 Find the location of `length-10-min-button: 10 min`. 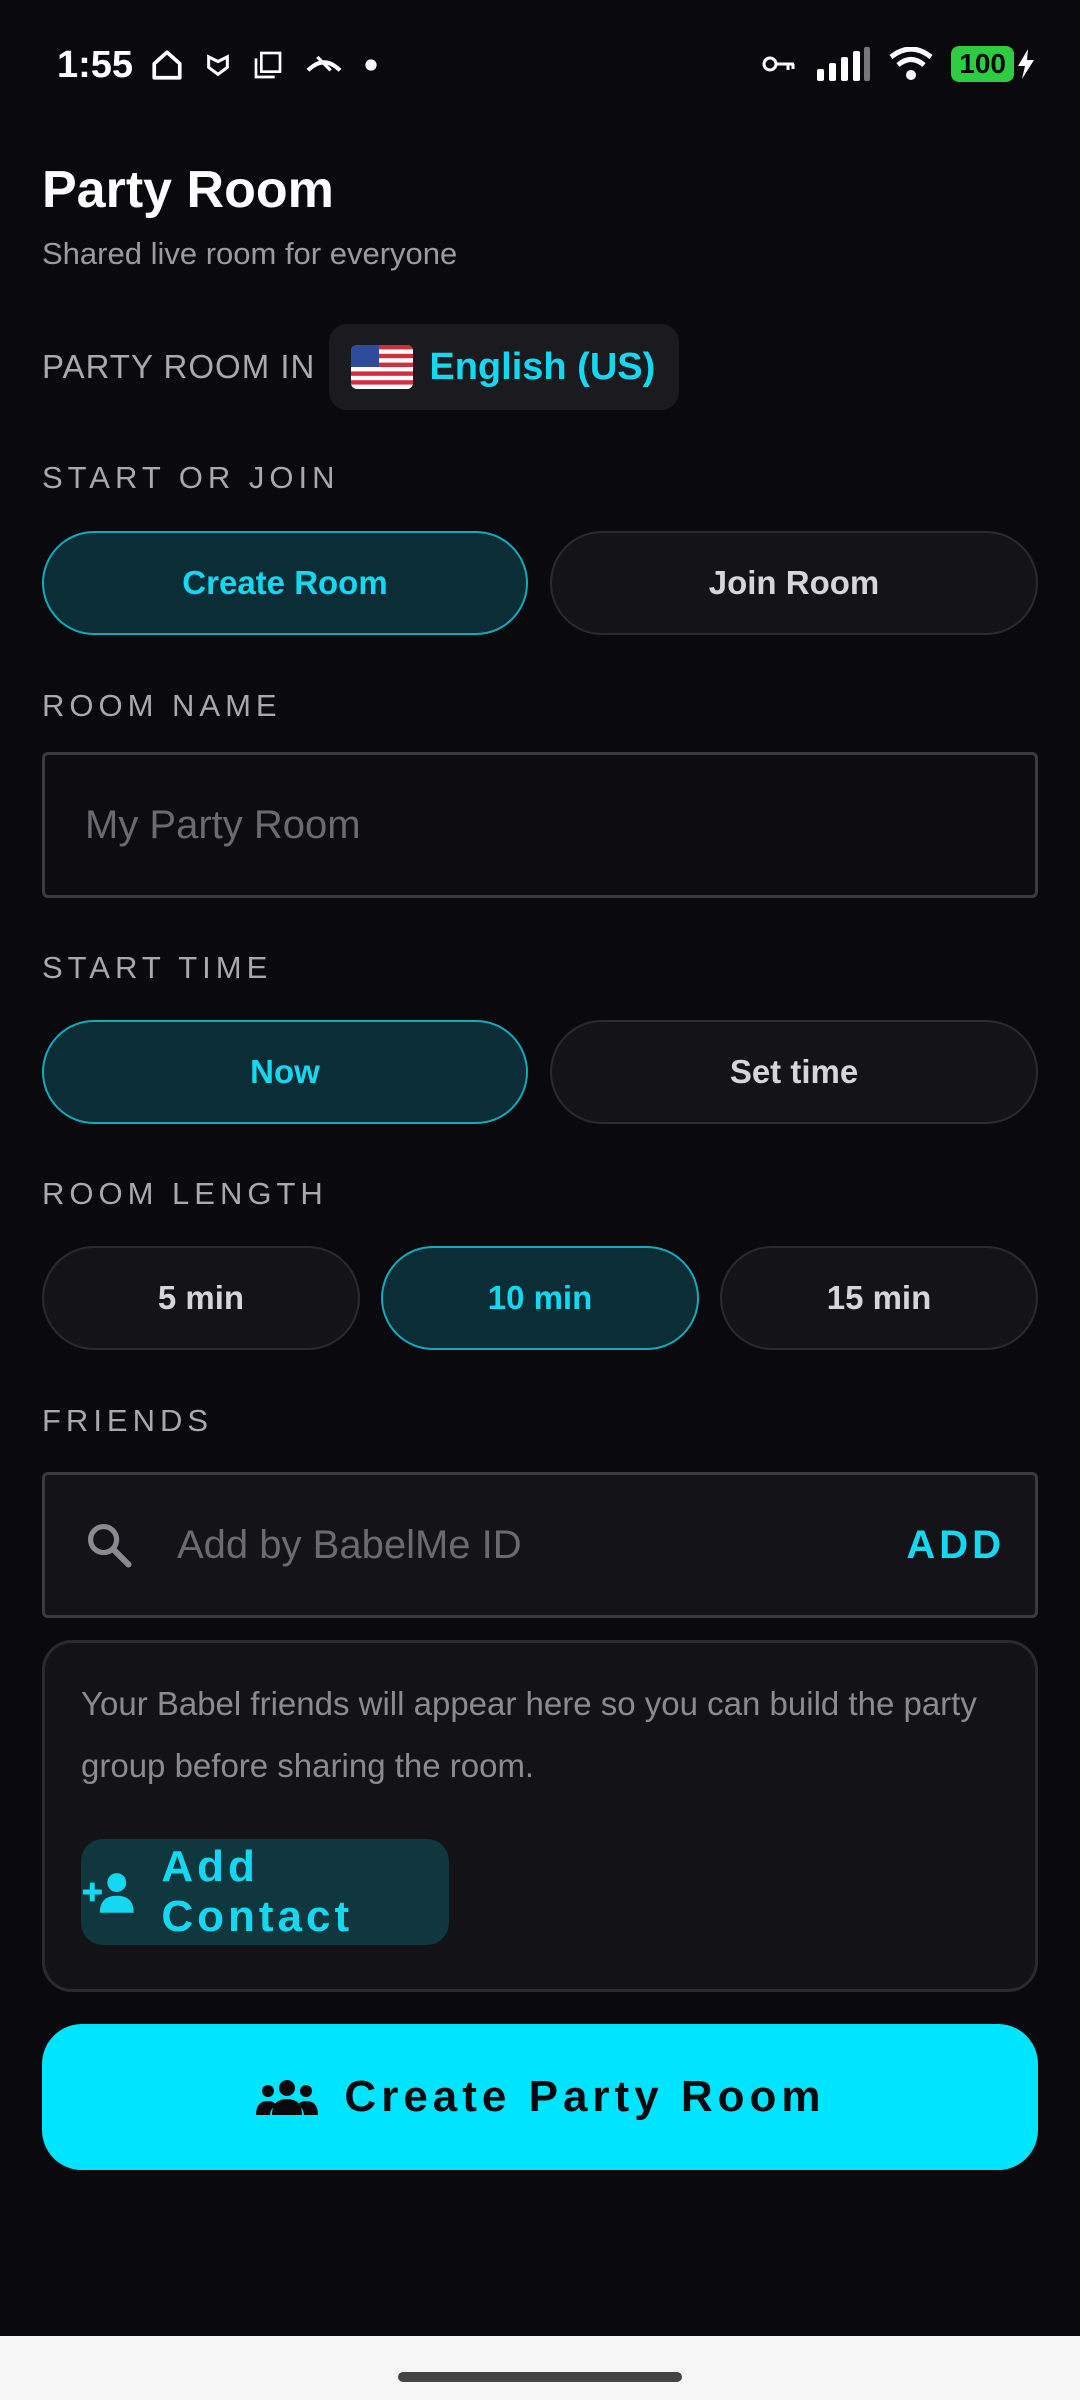

length-10-min-button: 10 min is located at coordinates (540, 1298).